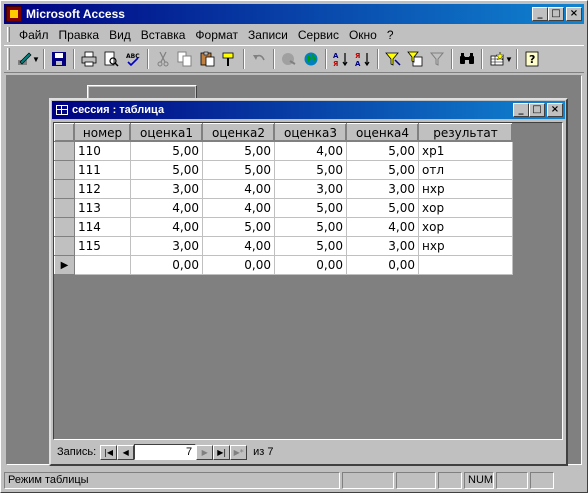 Image resolution: width=588 pixels, height=493 pixels. Describe the element at coordinates (382, 227) in the screenshot. I see `cell-ocenka4: 4,00` at that location.